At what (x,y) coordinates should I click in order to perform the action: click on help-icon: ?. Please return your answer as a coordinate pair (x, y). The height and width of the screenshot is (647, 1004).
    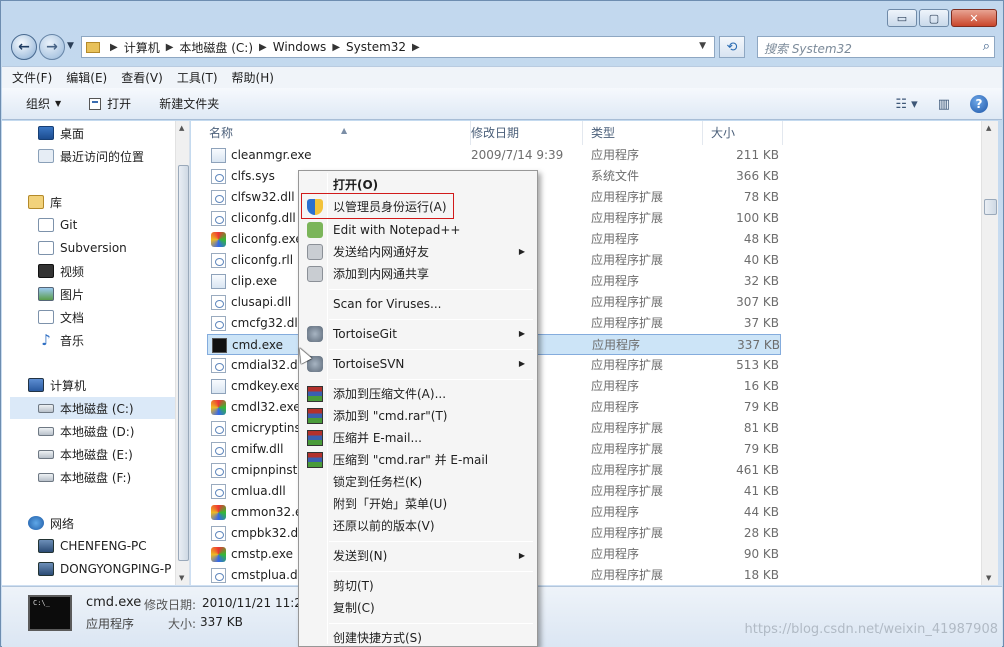
    Looking at the image, I should click on (979, 104).